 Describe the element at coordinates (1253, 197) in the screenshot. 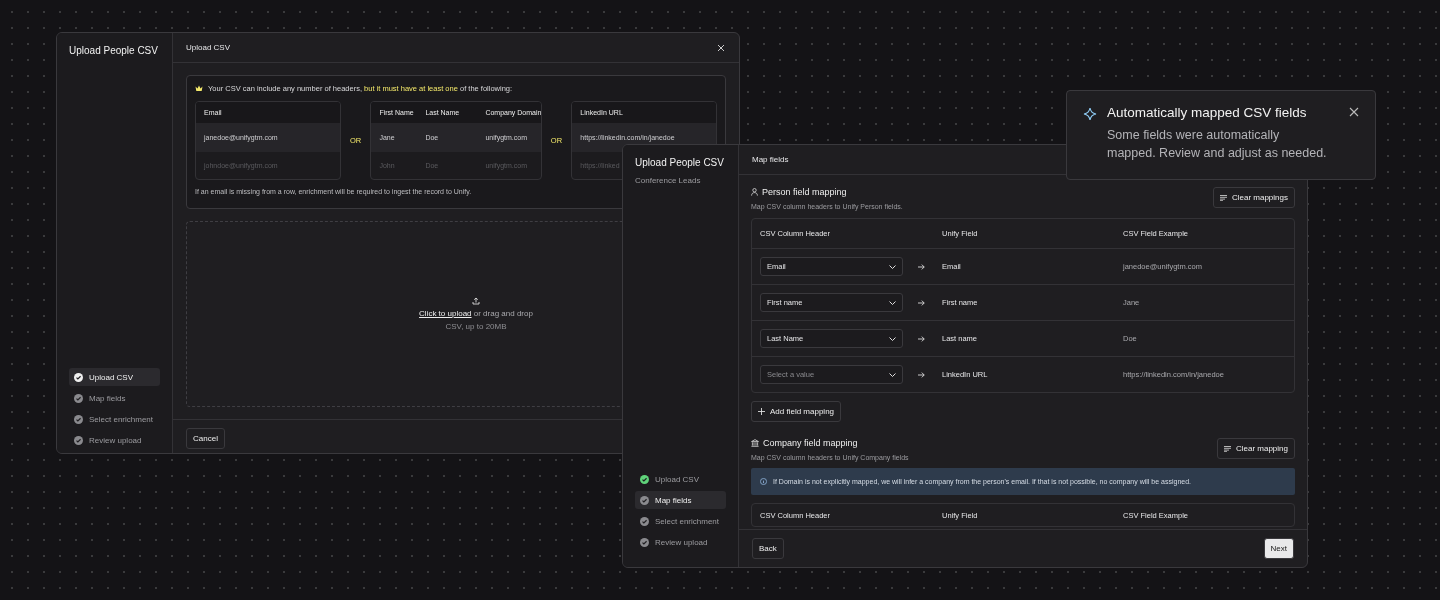

I see `clear-mappings-button: Clear mappings` at that location.